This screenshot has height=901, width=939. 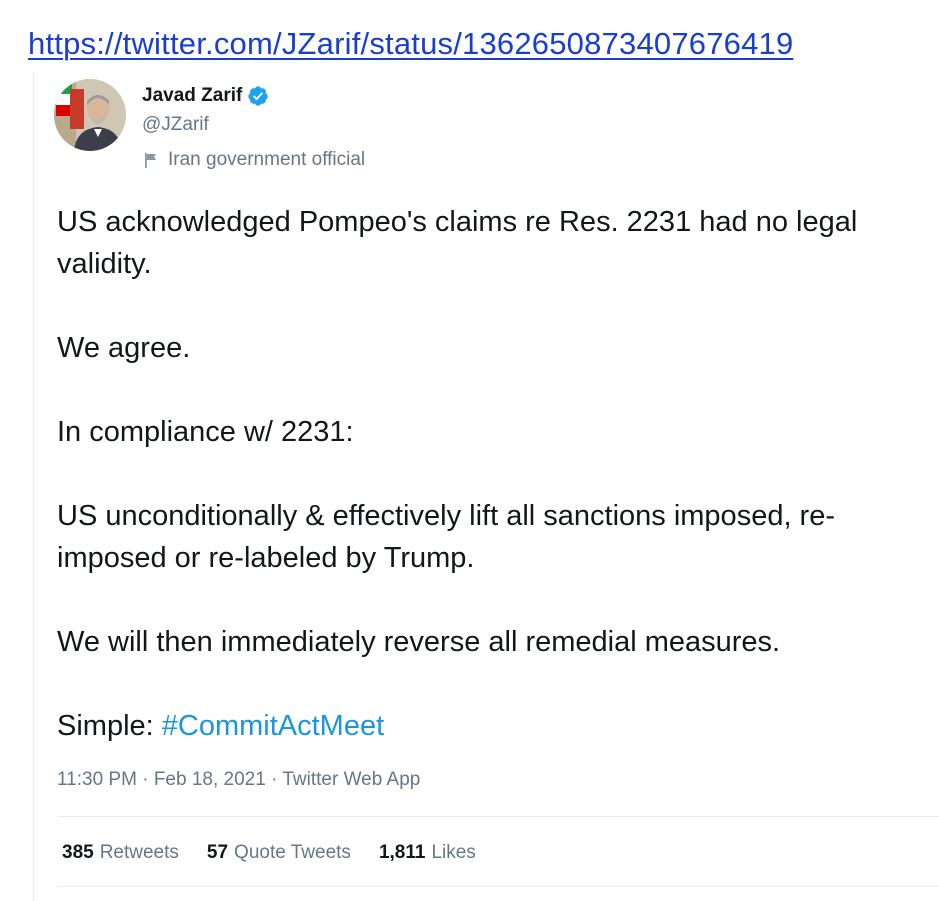 I want to click on verified-badge-icon, so click(x=258, y=96).